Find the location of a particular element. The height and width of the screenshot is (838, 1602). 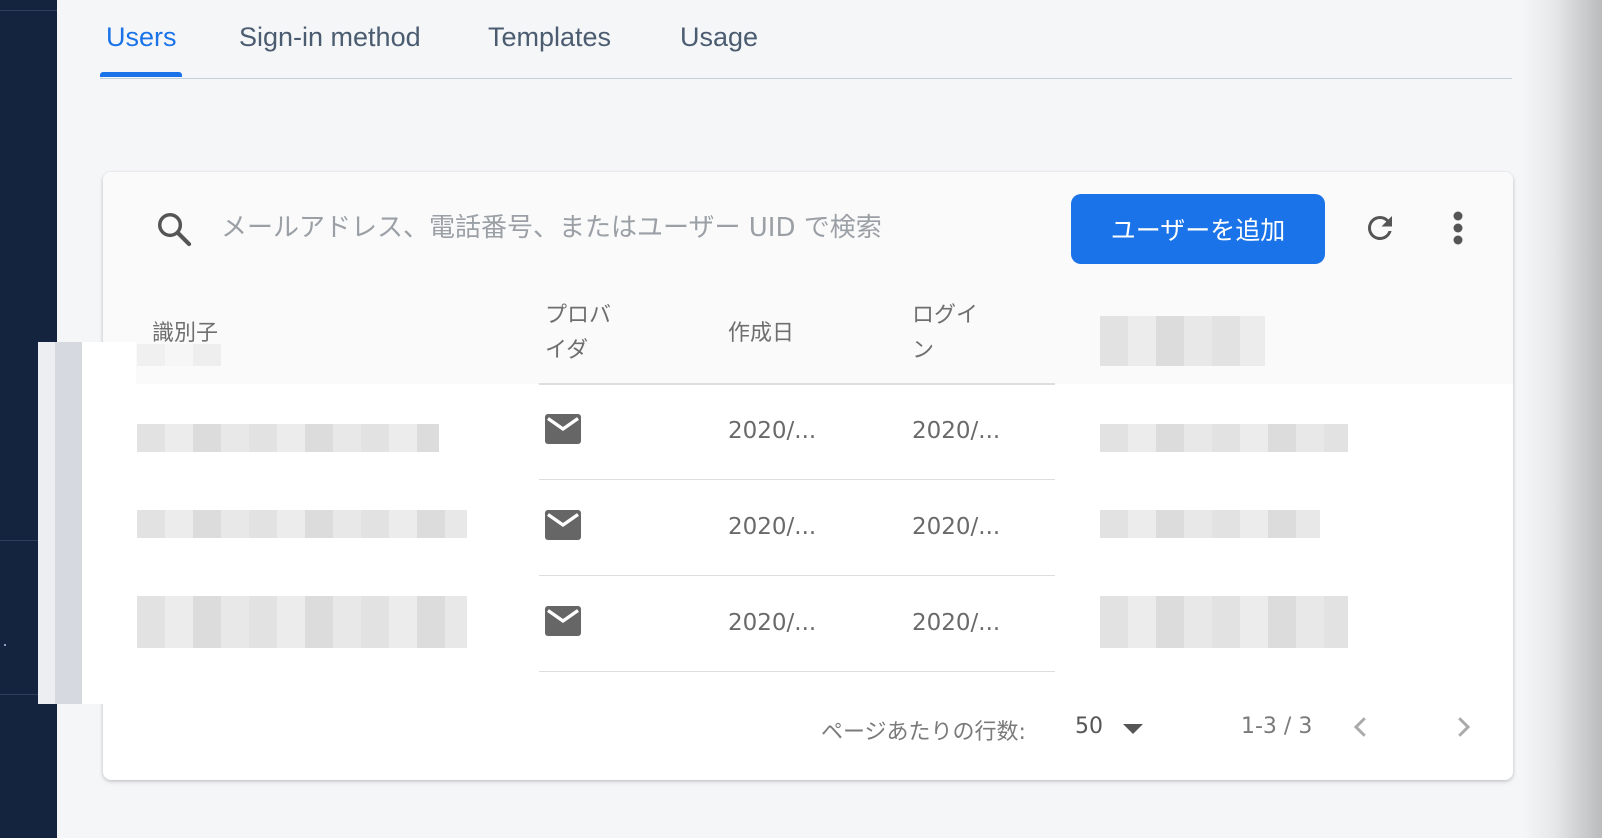

column-header-provider-line: イダ is located at coordinates (567, 350).